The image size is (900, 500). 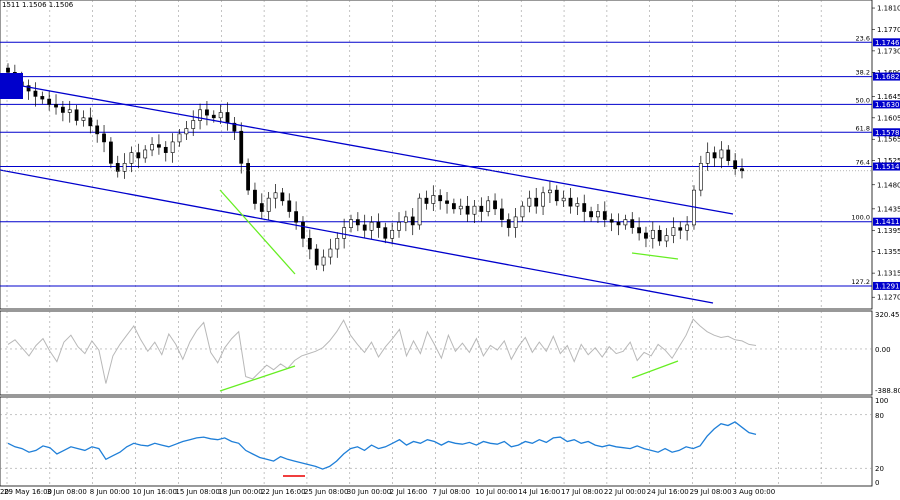 I want to click on time-label: 10 Jul 00:00, so click(x=496, y=492).